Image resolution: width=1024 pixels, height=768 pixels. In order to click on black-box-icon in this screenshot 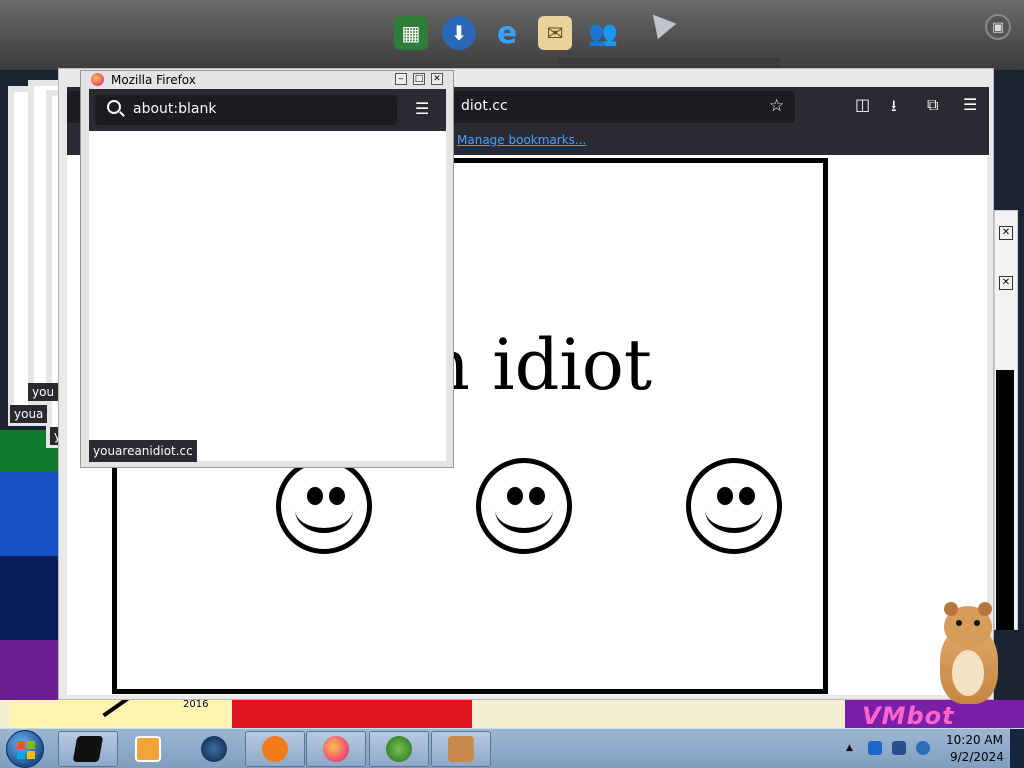, I will do `click(88, 749)`.